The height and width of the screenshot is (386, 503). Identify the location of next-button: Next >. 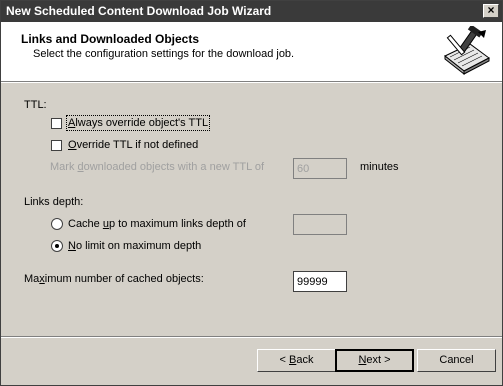
(374, 360).